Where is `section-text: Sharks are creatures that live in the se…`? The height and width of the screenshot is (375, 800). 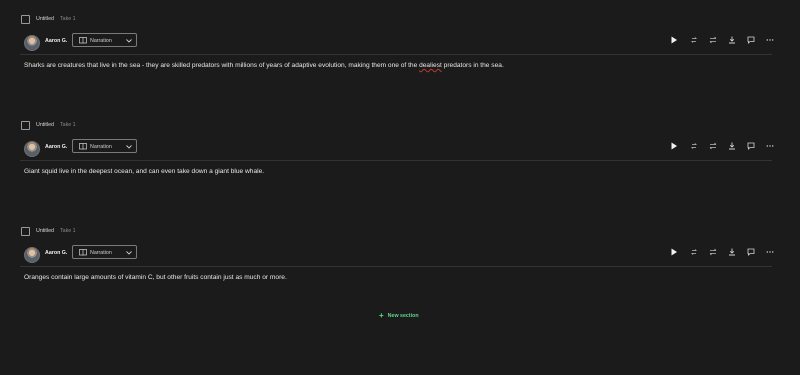 section-text: Sharks are creatures that live in the se… is located at coordinates (264, 65).